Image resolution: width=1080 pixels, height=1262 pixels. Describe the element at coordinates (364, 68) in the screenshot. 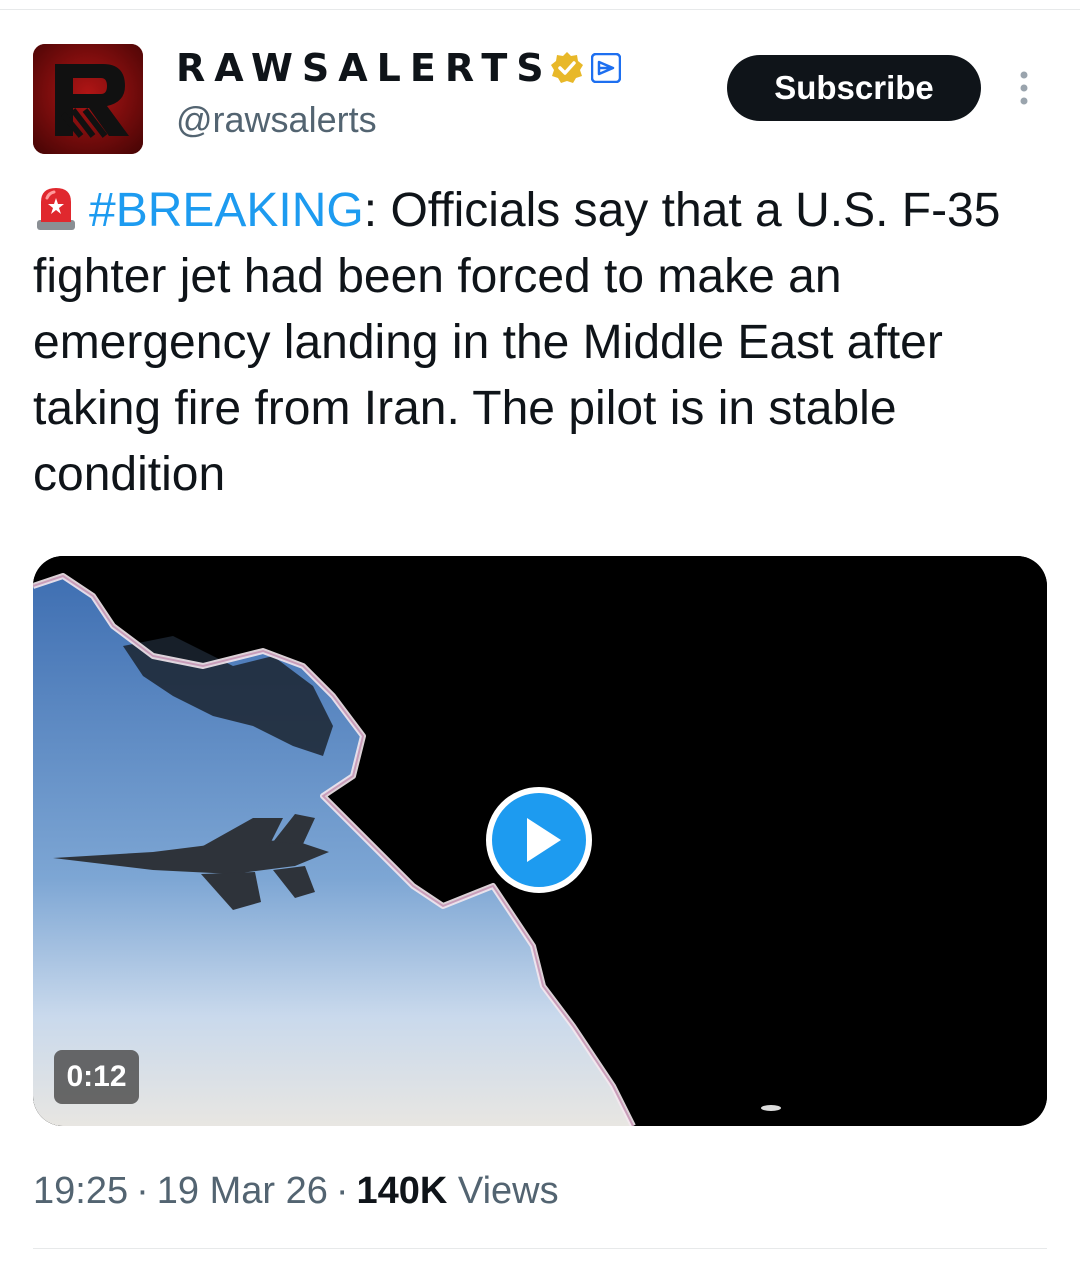

I see `display-name: RAWSALERTS` at that location.